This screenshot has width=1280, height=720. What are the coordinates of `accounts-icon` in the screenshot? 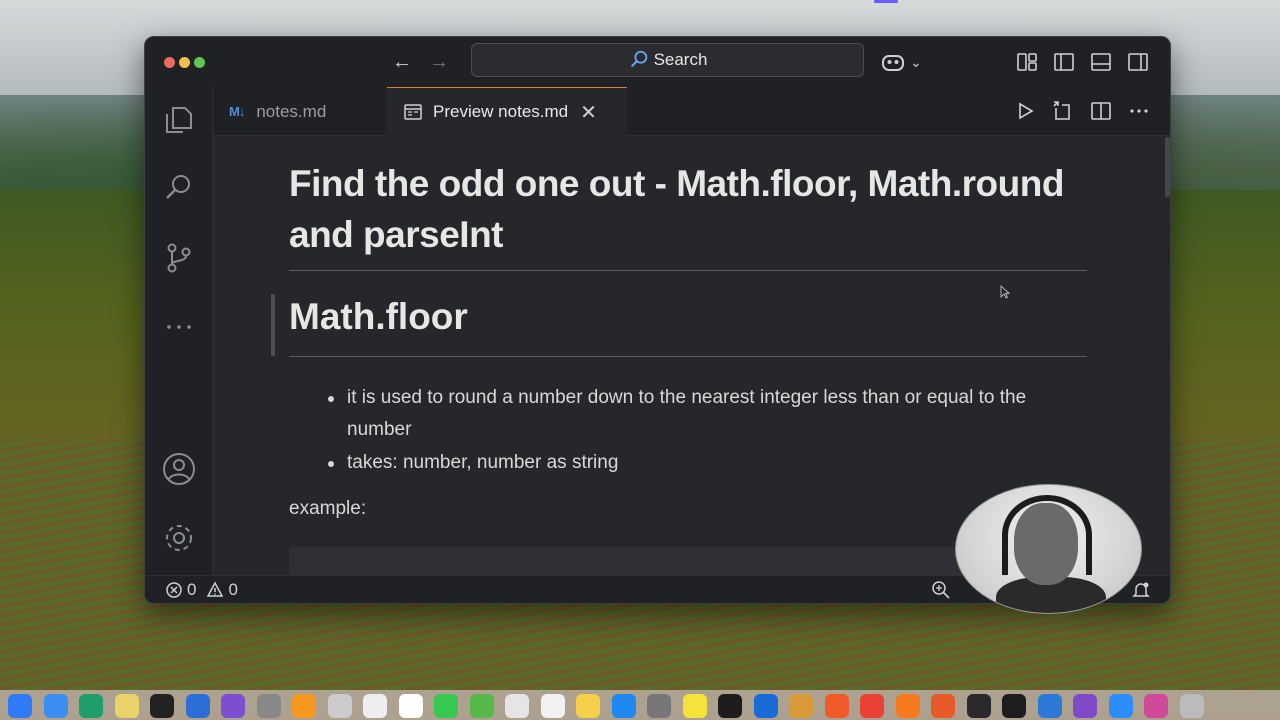 It's located at (179, 469).